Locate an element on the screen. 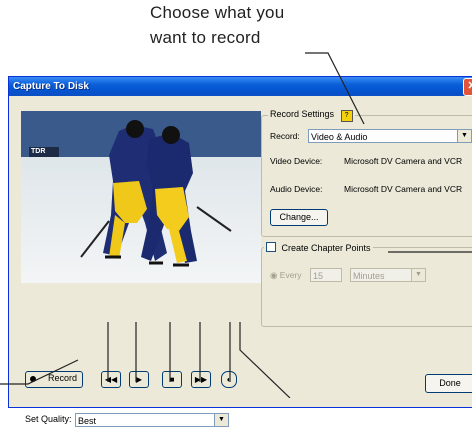 The image size is (472, 428). rewind-button: ◀◀ is located at coordinates (111, 379).